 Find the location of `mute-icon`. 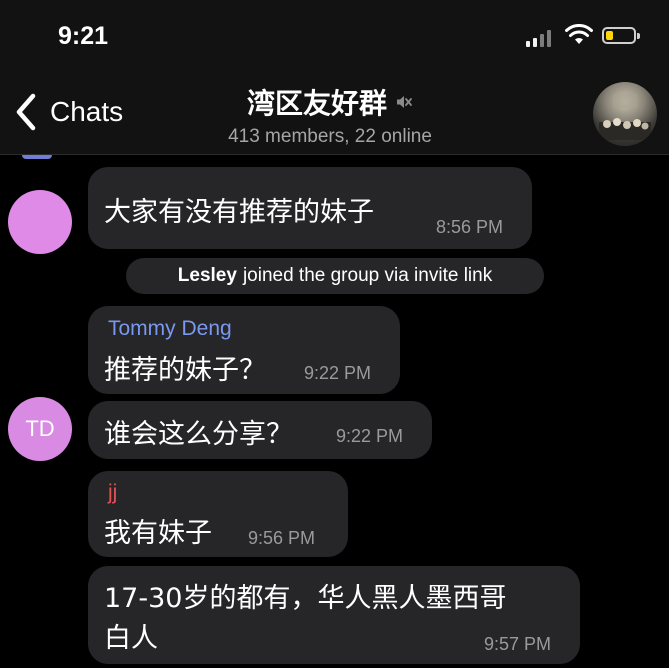

mute-icon is located at coordinates (404, 102).